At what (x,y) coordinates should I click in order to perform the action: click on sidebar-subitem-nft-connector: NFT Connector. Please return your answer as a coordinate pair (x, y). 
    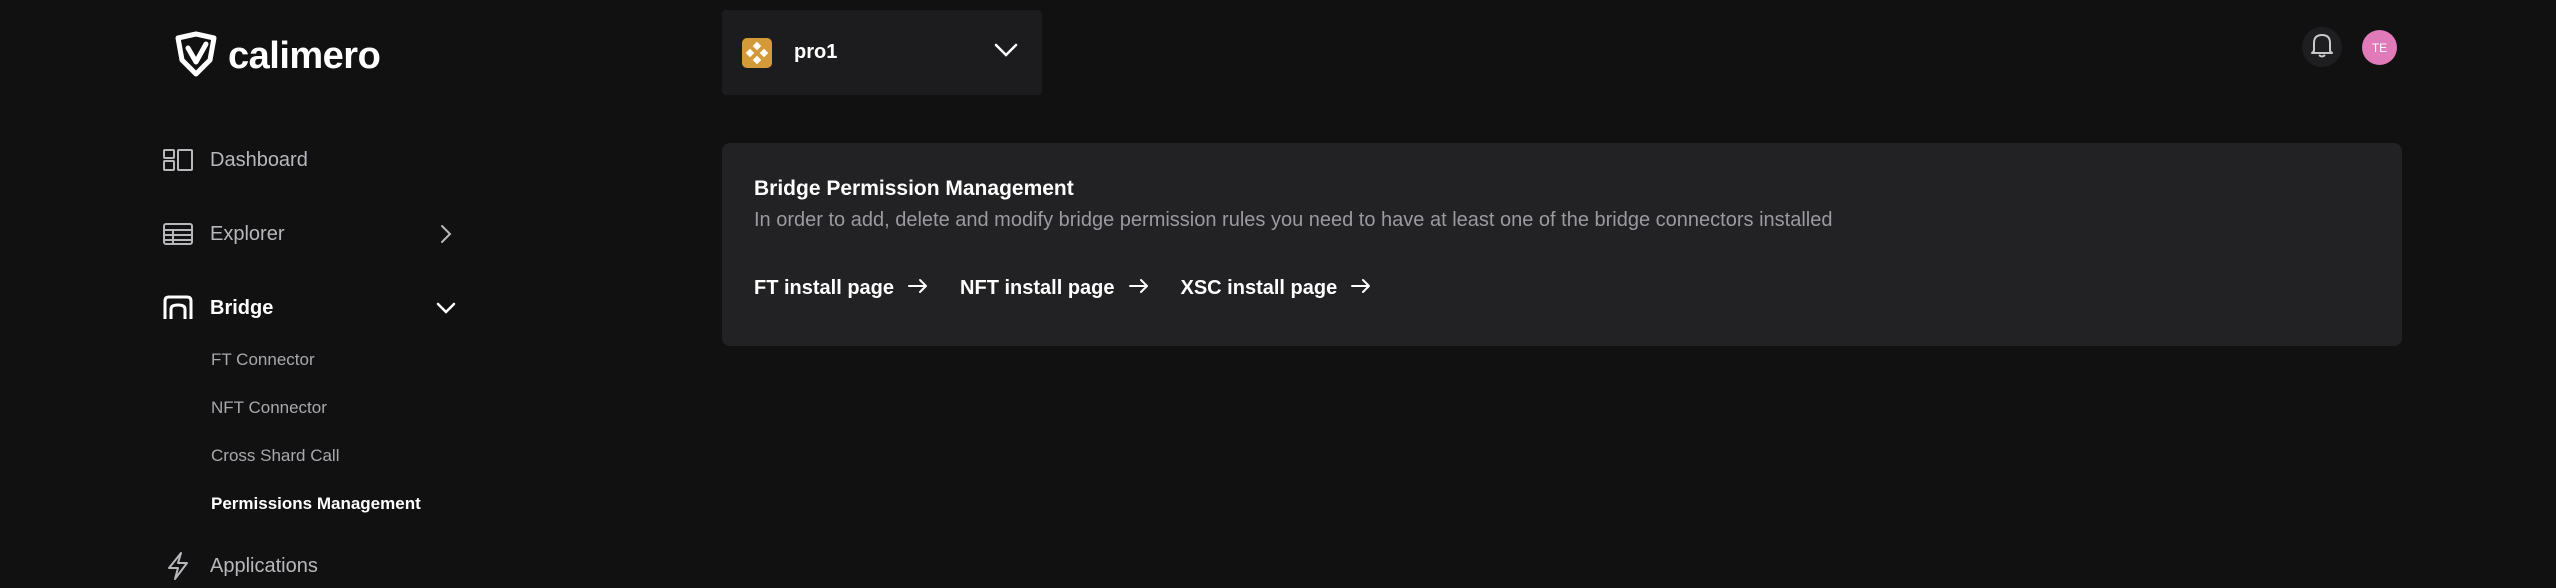
    Looking at the image, I should click on (269, 408).